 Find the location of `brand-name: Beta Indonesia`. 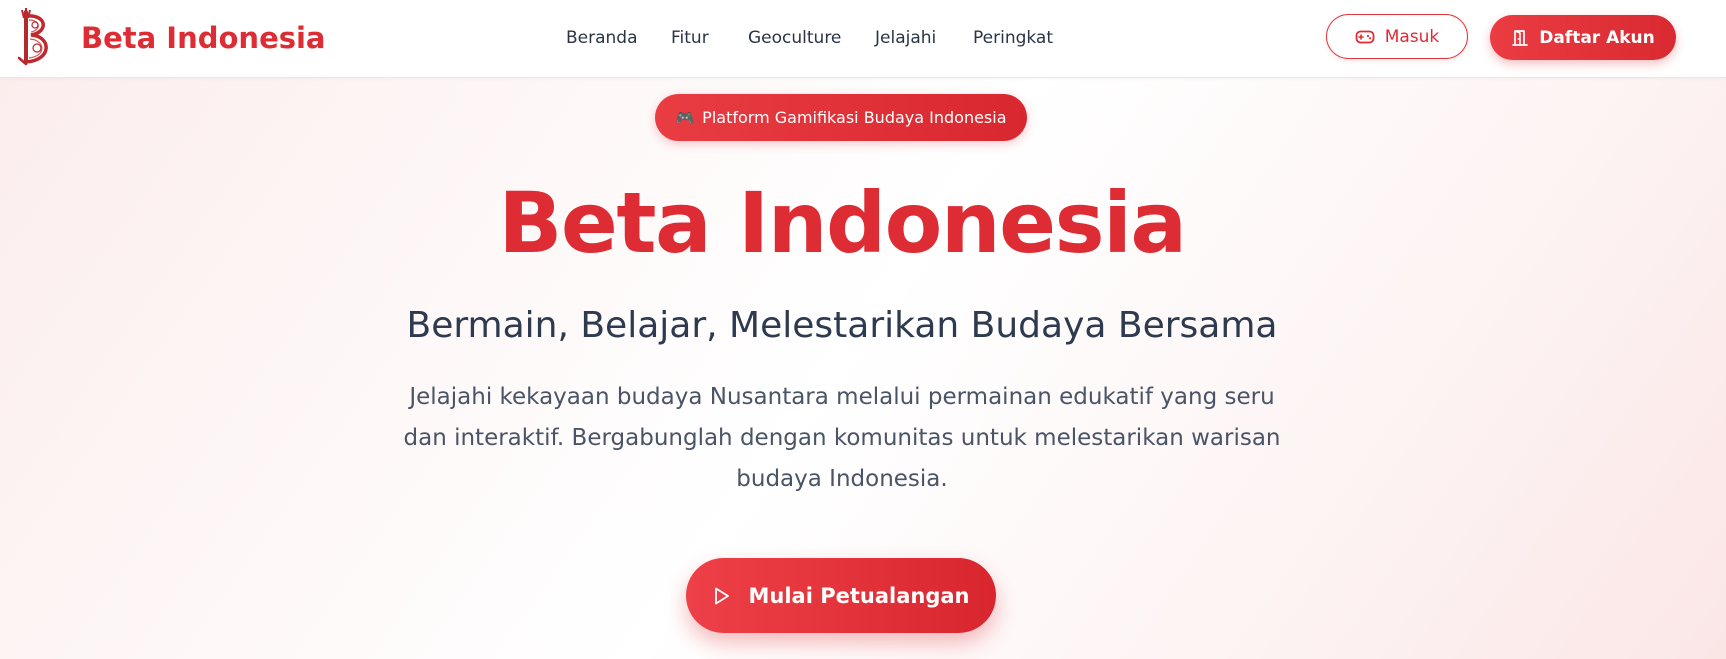

brand-name: Beta Indonesia is located at coordinates (203, 38).